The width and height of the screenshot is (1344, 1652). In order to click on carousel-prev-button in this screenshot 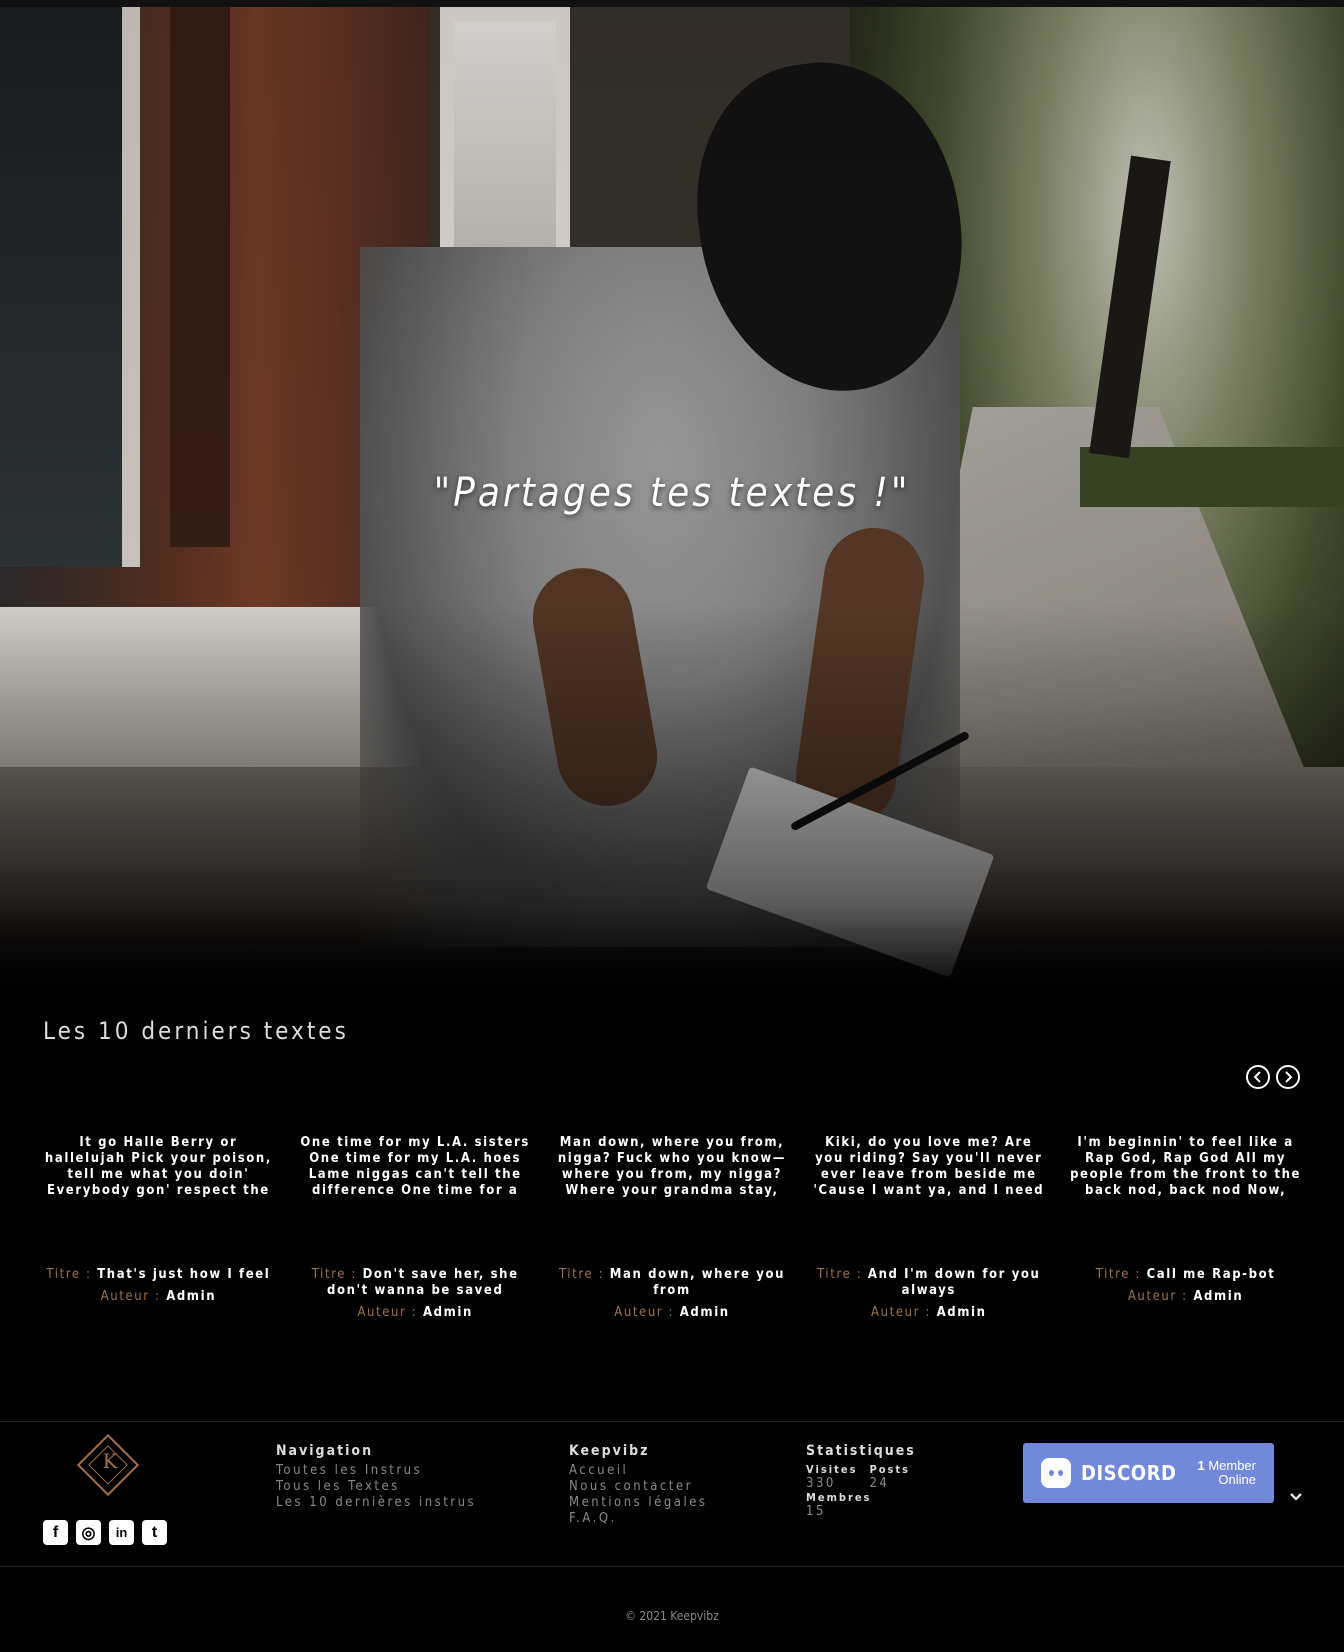, I will do `click(1258, 1077)`.